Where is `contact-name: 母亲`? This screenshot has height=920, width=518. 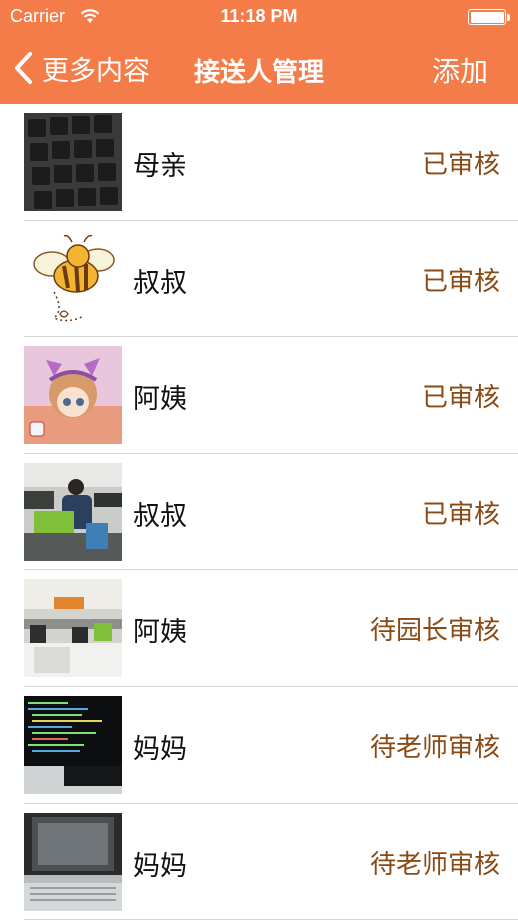
contact-name: 母亲 is located at coordinates (160, 166).